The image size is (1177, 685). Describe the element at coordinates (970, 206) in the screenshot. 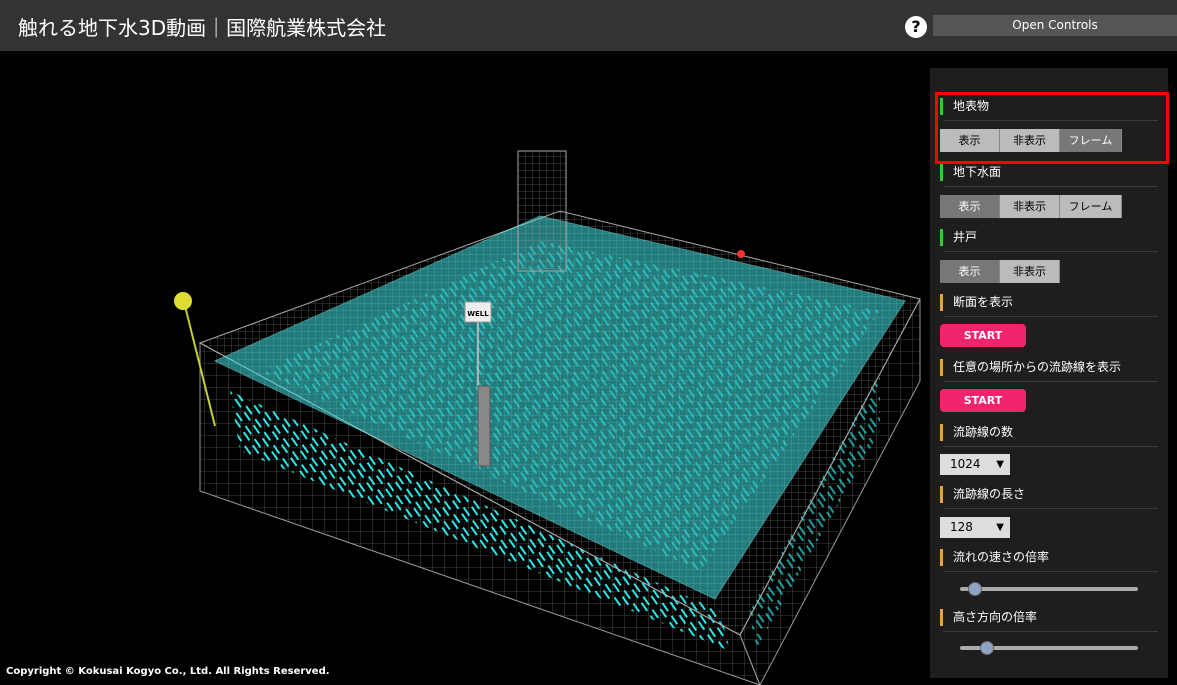

I see `groundwater-show-button: 表示` at that location.